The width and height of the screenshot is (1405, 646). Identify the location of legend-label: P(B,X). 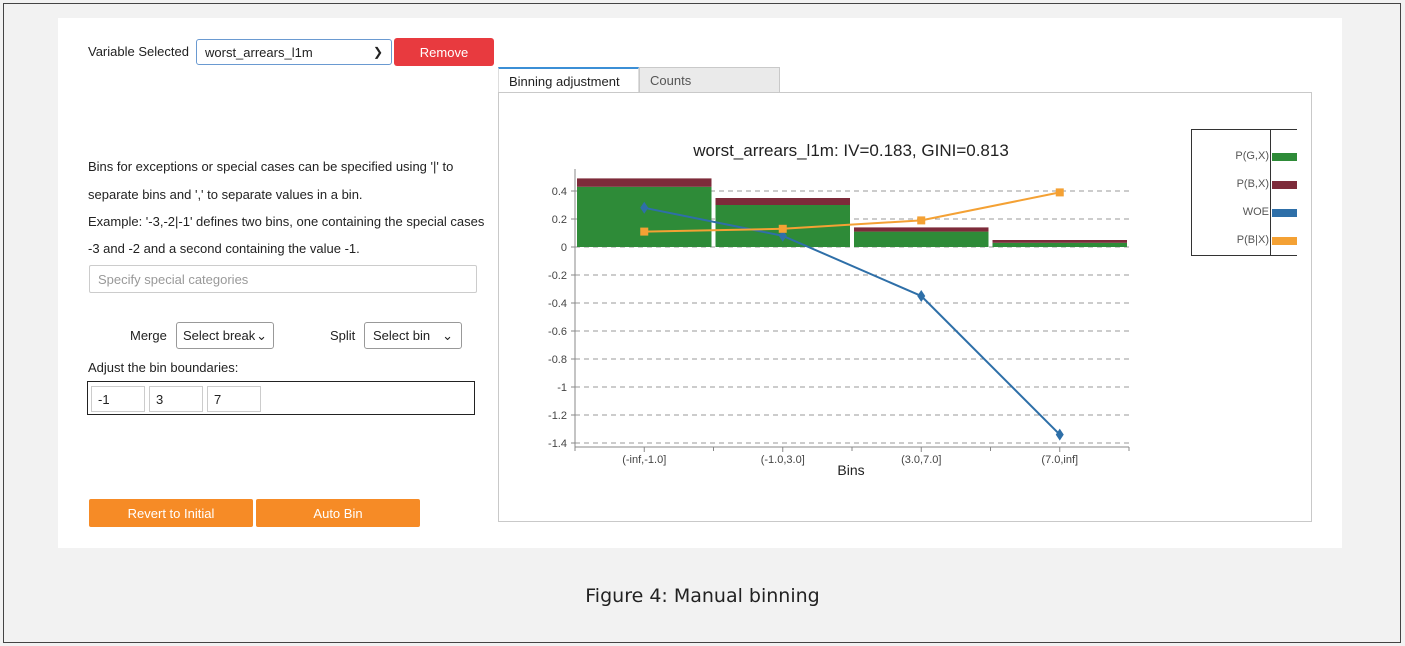
(1252, 184).